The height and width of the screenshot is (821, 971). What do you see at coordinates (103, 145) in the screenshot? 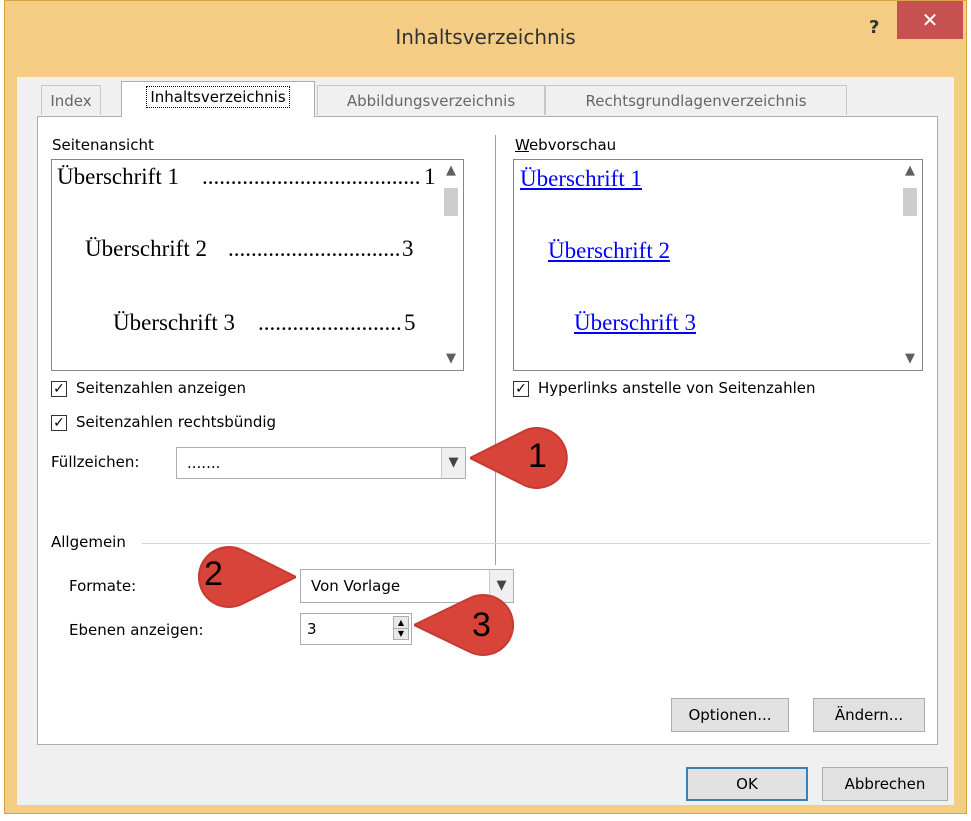
I see `print-preview-label: Seitenansicht` at bounding box center [103, 145].